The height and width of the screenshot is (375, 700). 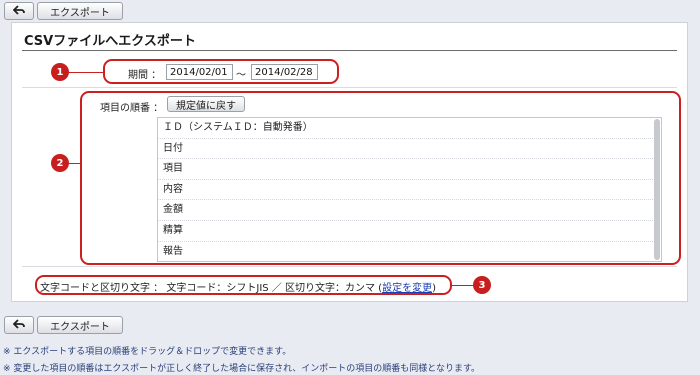 What do you see at coordinates (102, 288) in the screenshot?
I see `encoding-label: 文字コードと区切り文字 ：` at bounding box center [102, 288].